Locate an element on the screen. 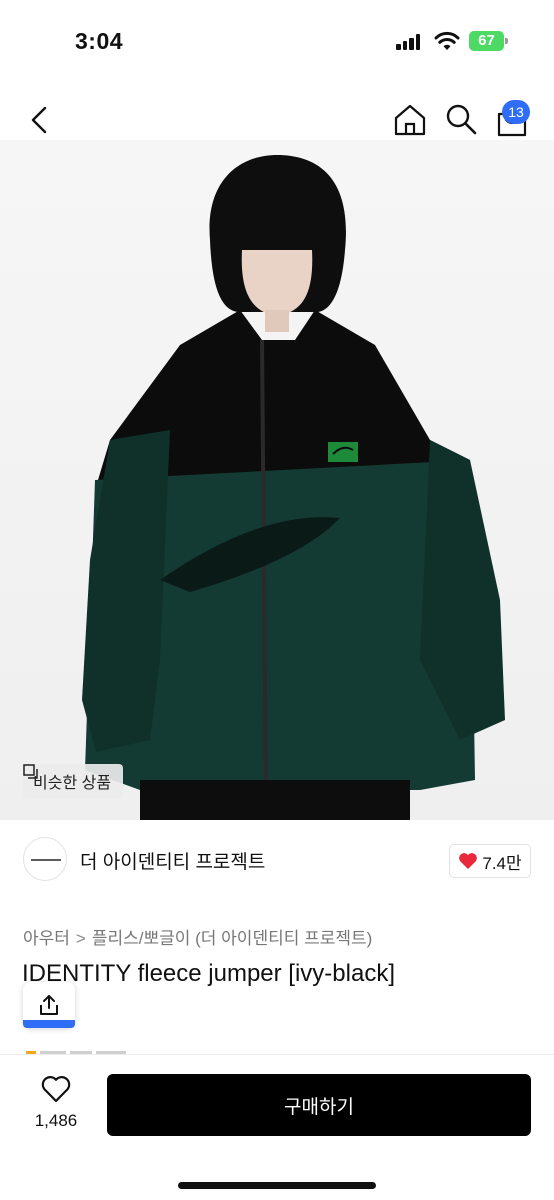  wifi-icon is located at coordinates (447, 41).